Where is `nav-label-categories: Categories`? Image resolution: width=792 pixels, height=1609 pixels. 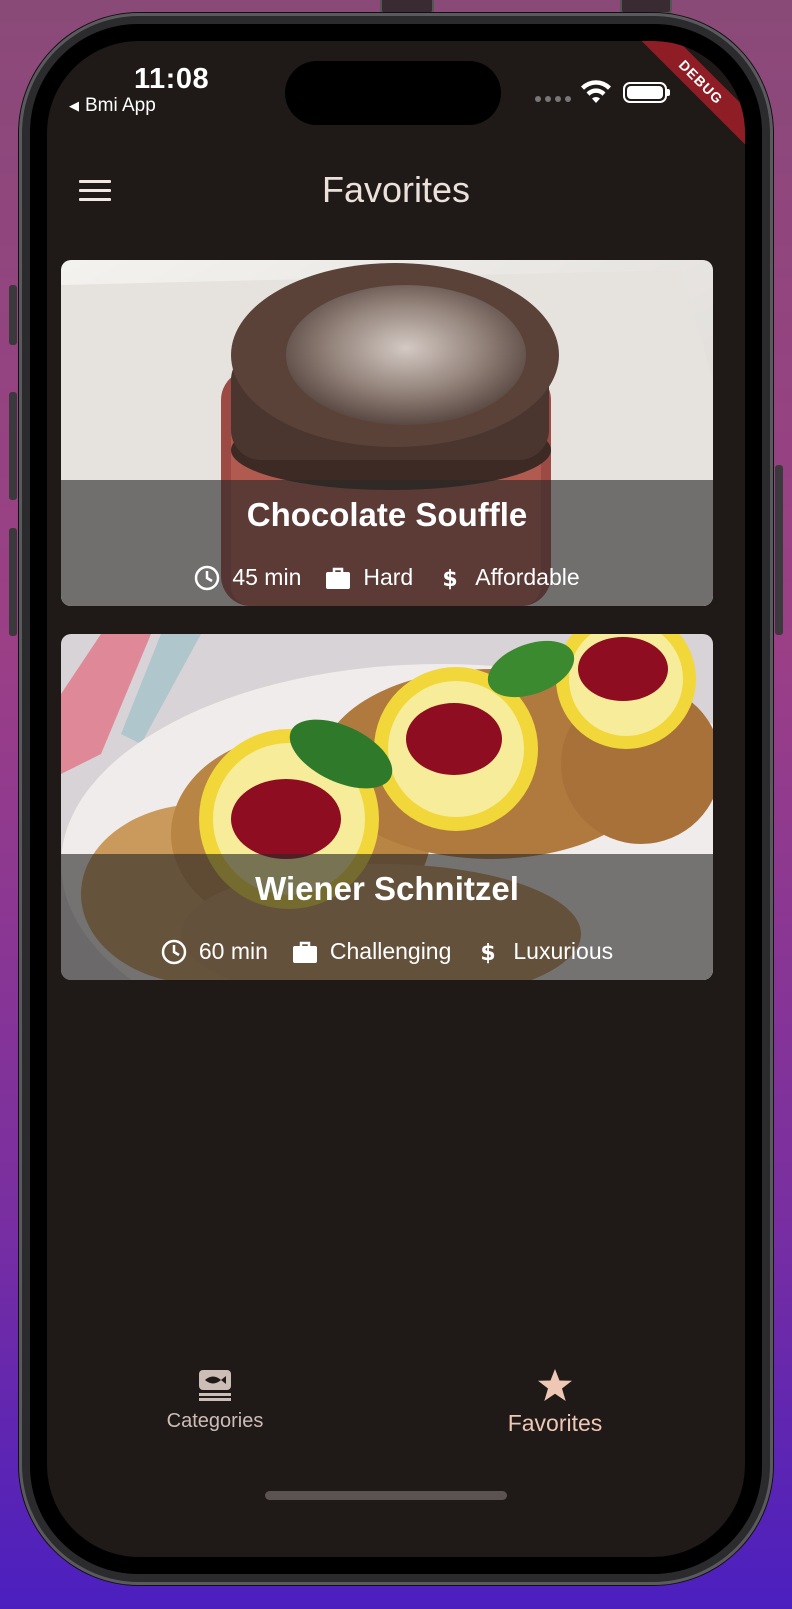 nav-label-categories: Categories is located at coordinates (215, 1421).